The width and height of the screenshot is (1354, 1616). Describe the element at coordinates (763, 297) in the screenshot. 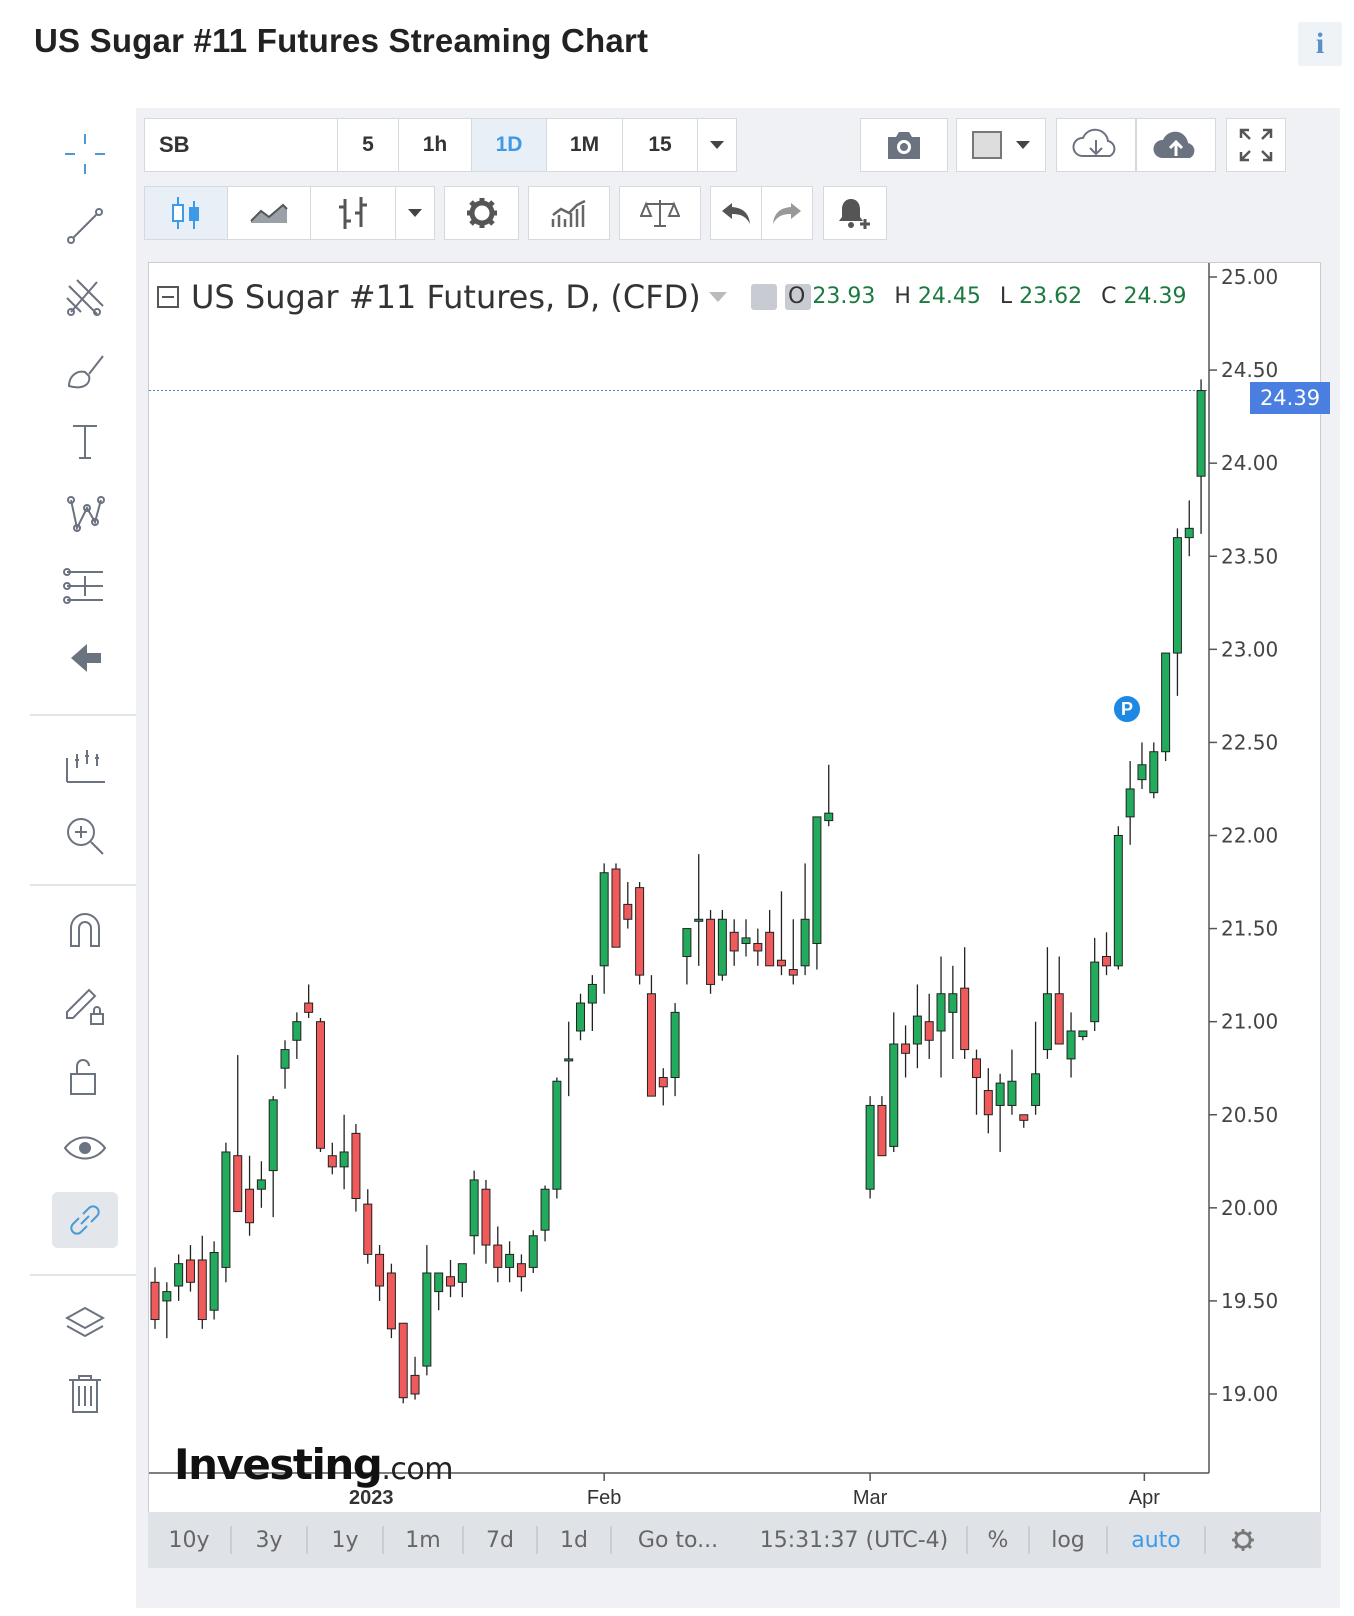

I see `visibility-icon` at that location.